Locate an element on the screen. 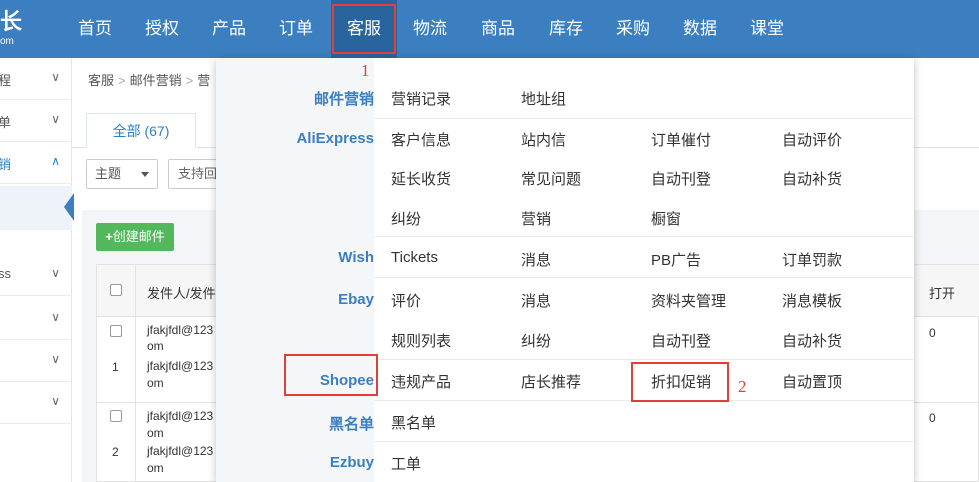  chevron-up-icon: ∧ is located at coordinates (55, 161).